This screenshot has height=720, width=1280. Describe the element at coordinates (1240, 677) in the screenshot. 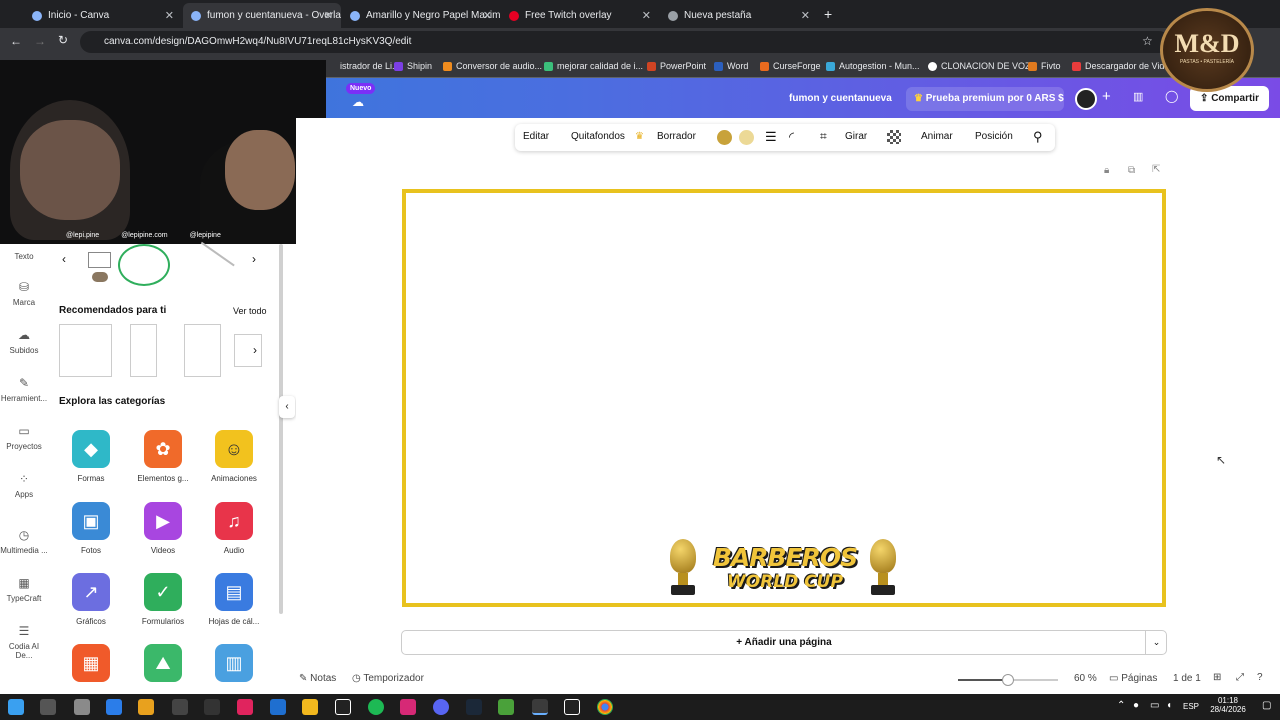

I see `fullscreen-icon: ⤢` at that location.